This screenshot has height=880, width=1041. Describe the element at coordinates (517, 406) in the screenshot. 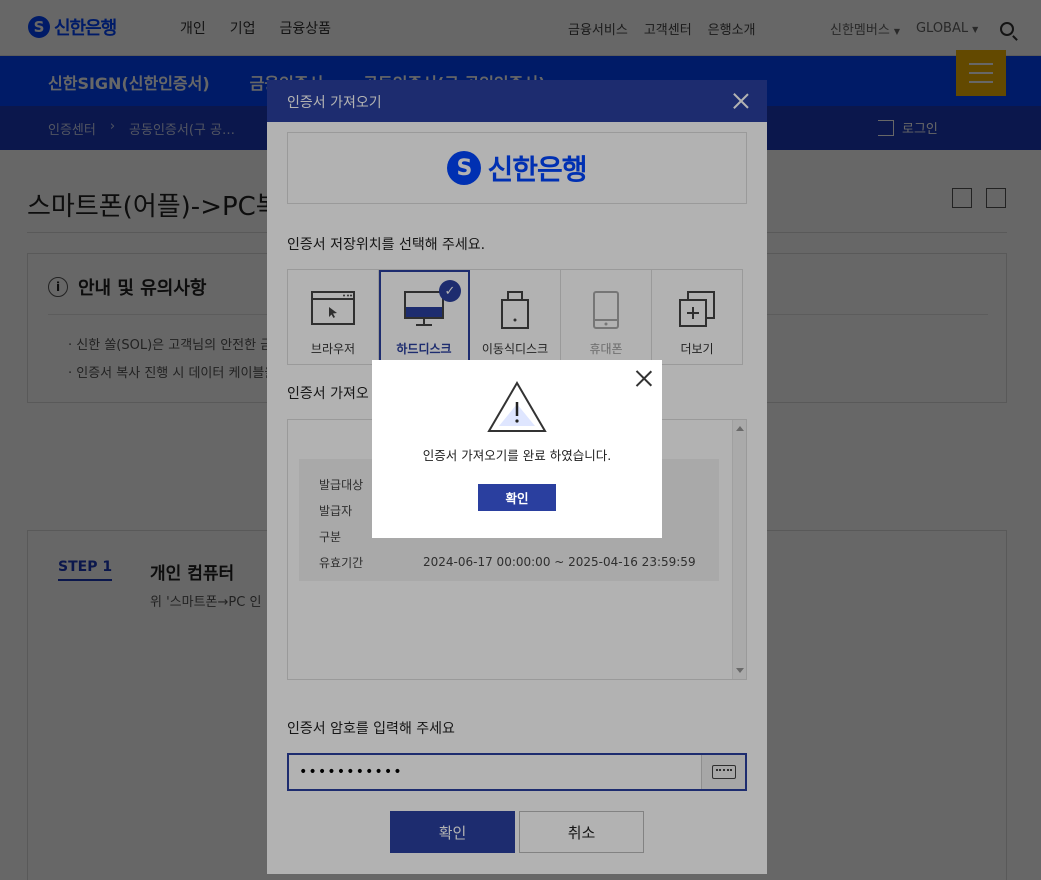

I see `warning-icon` at that location.